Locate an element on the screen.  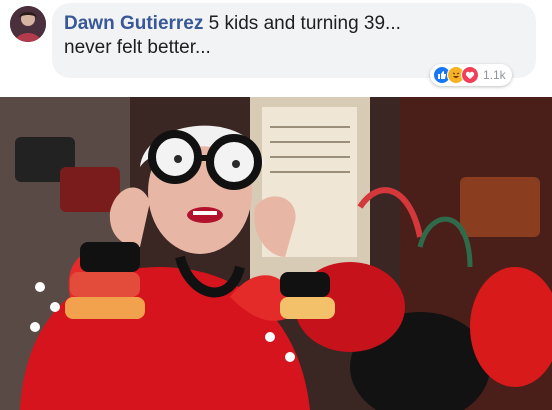
reactions-summary: 1.1k is located at coordinates (471, 75).